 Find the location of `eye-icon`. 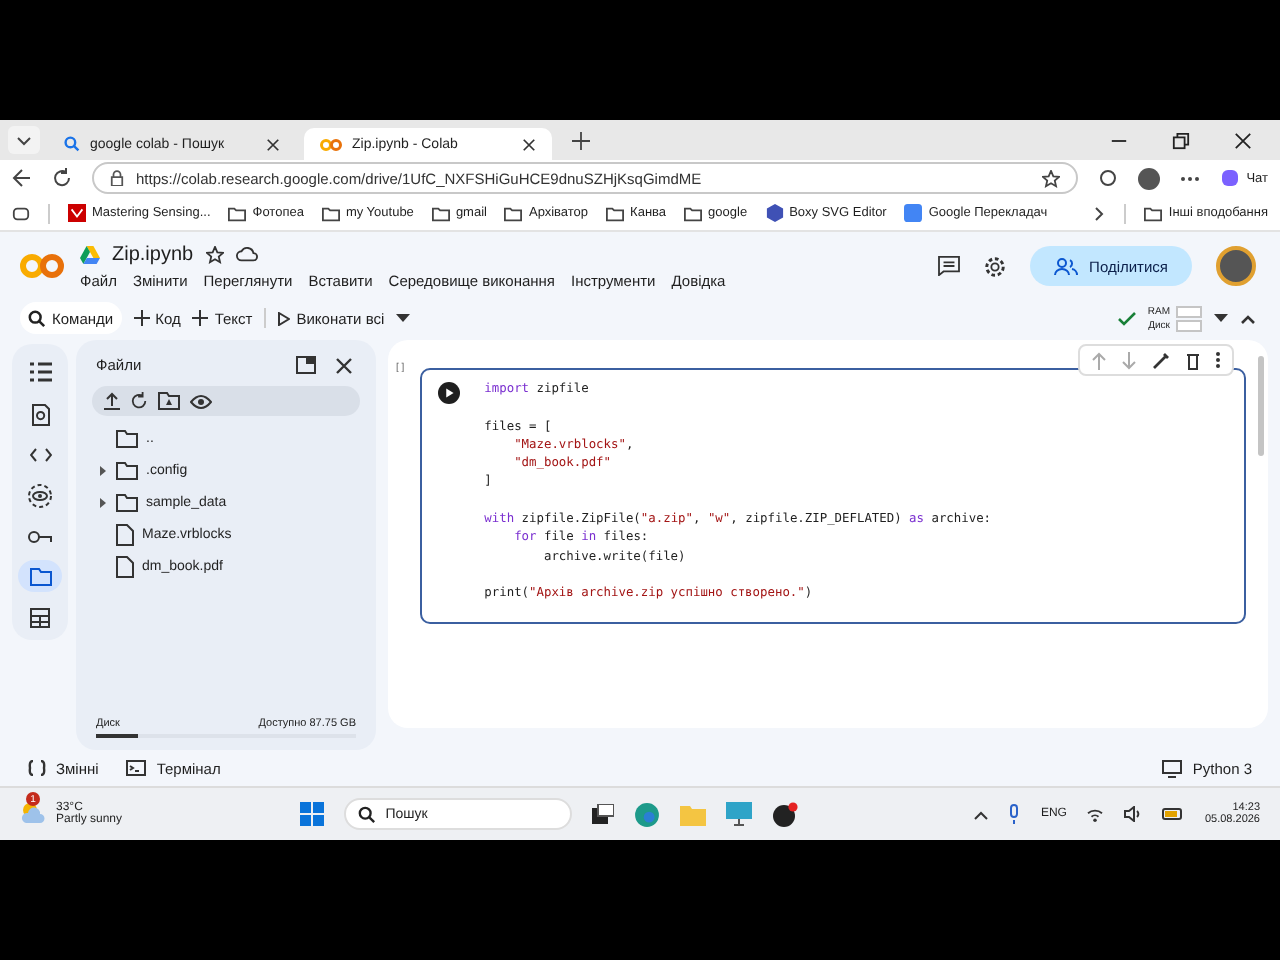

eye-icon is located at coordinates (201, 401).